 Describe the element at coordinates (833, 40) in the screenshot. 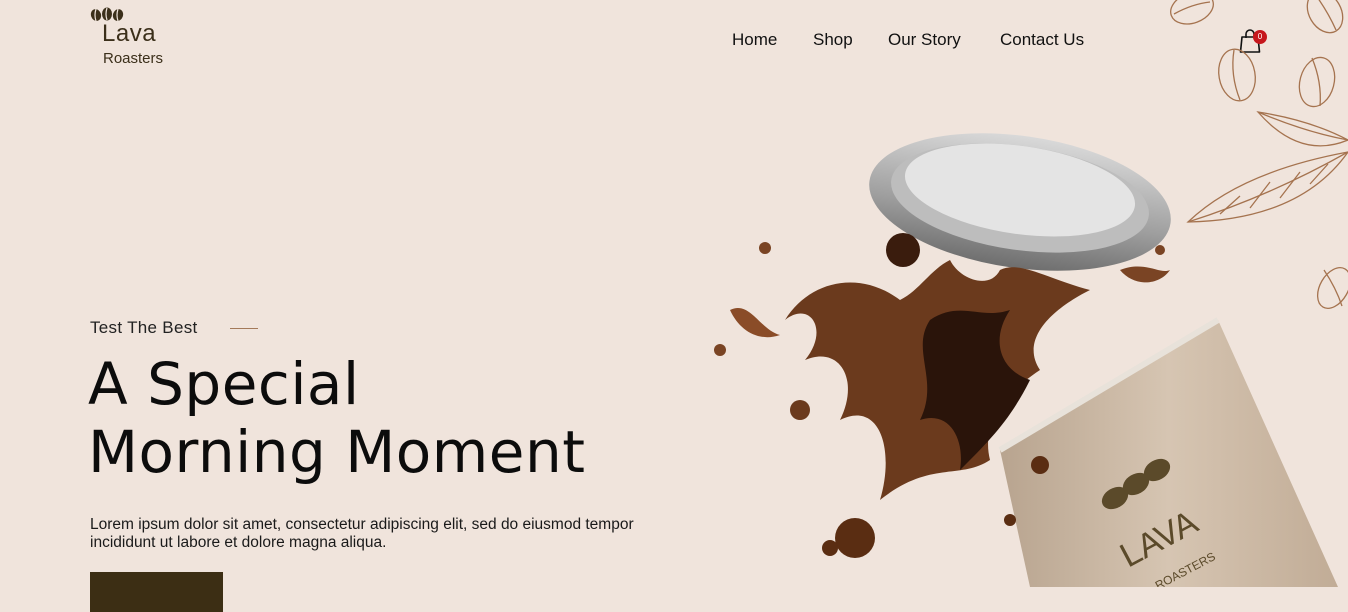

I see `nav-link-shop: Shop` at that location.